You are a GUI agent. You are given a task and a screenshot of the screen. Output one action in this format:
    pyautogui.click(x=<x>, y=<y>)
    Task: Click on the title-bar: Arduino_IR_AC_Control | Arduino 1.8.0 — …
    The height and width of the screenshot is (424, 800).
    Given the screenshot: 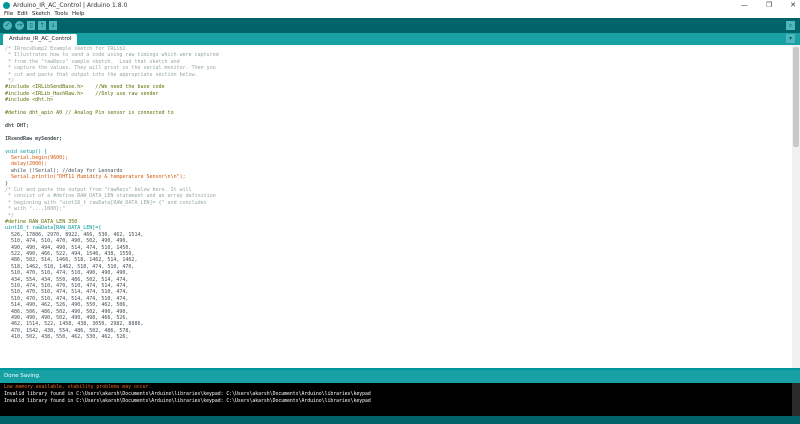 What is the action you would take?
    pyautogui.click(x=400, y=5)
    